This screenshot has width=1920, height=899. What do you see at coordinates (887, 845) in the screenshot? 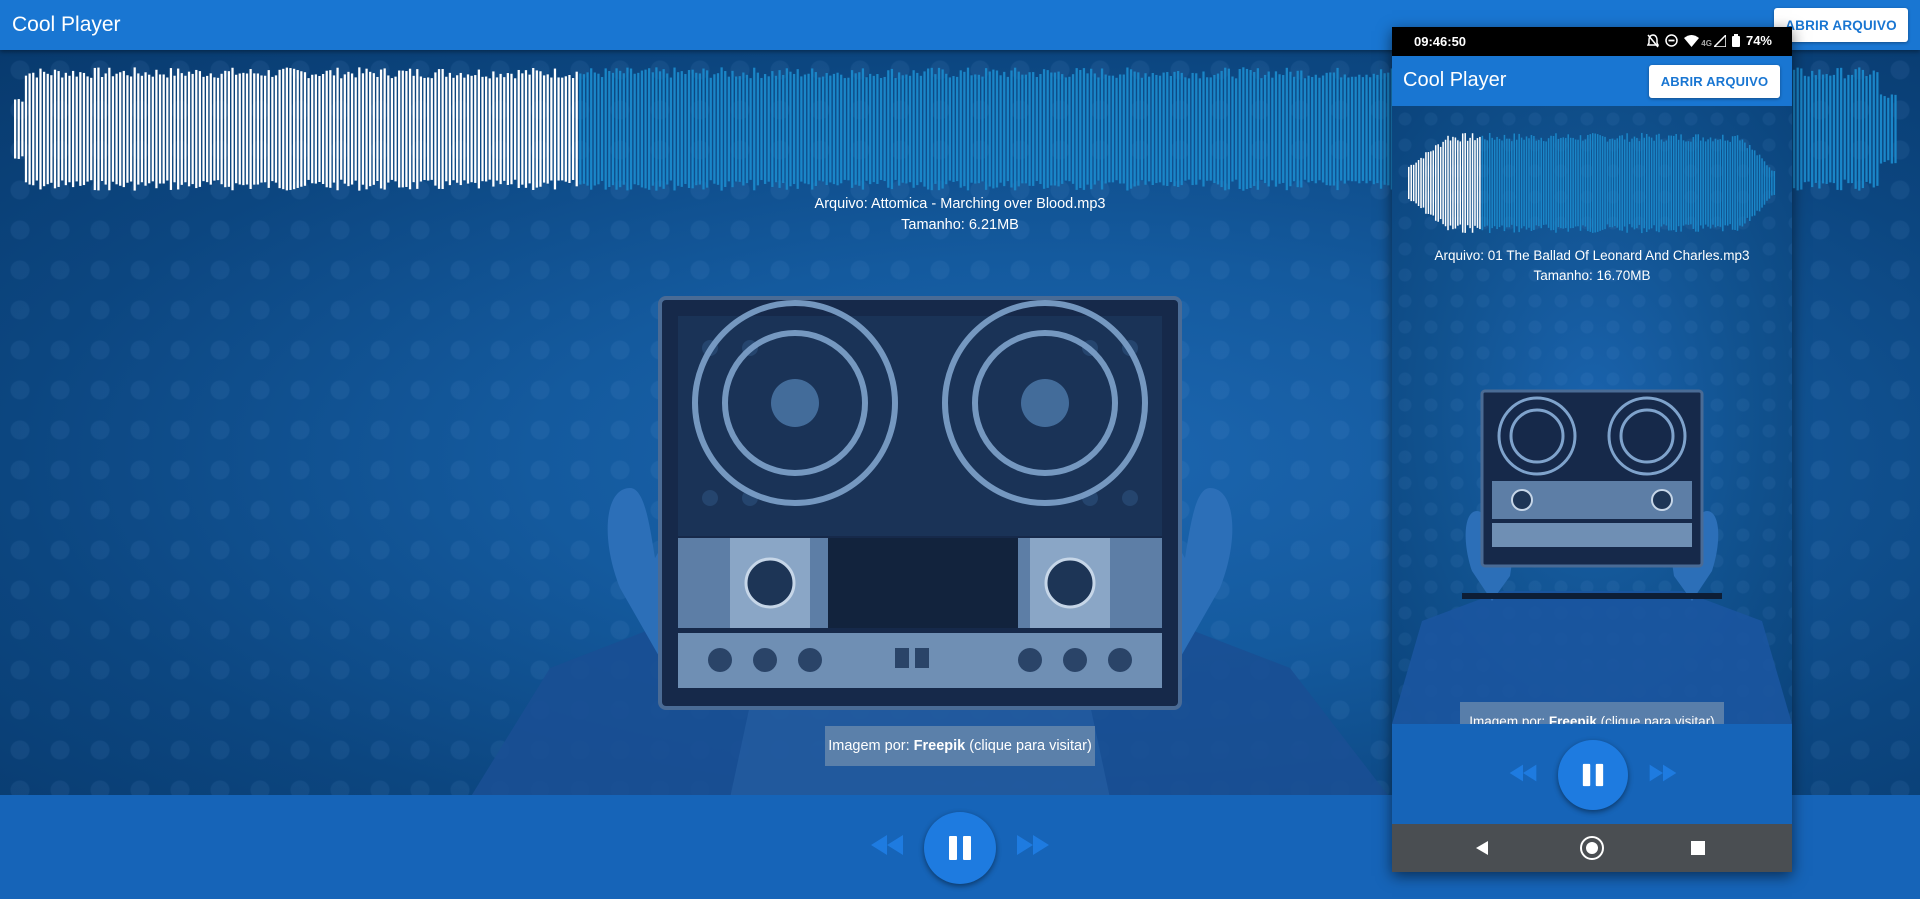
I see `rewind-button` at bounding box center [887, 845].